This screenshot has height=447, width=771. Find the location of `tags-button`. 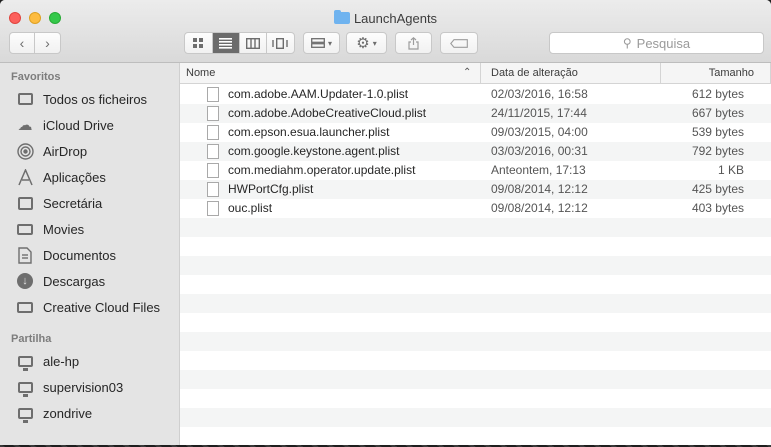

tags-button is located at coordinates (459, 43).